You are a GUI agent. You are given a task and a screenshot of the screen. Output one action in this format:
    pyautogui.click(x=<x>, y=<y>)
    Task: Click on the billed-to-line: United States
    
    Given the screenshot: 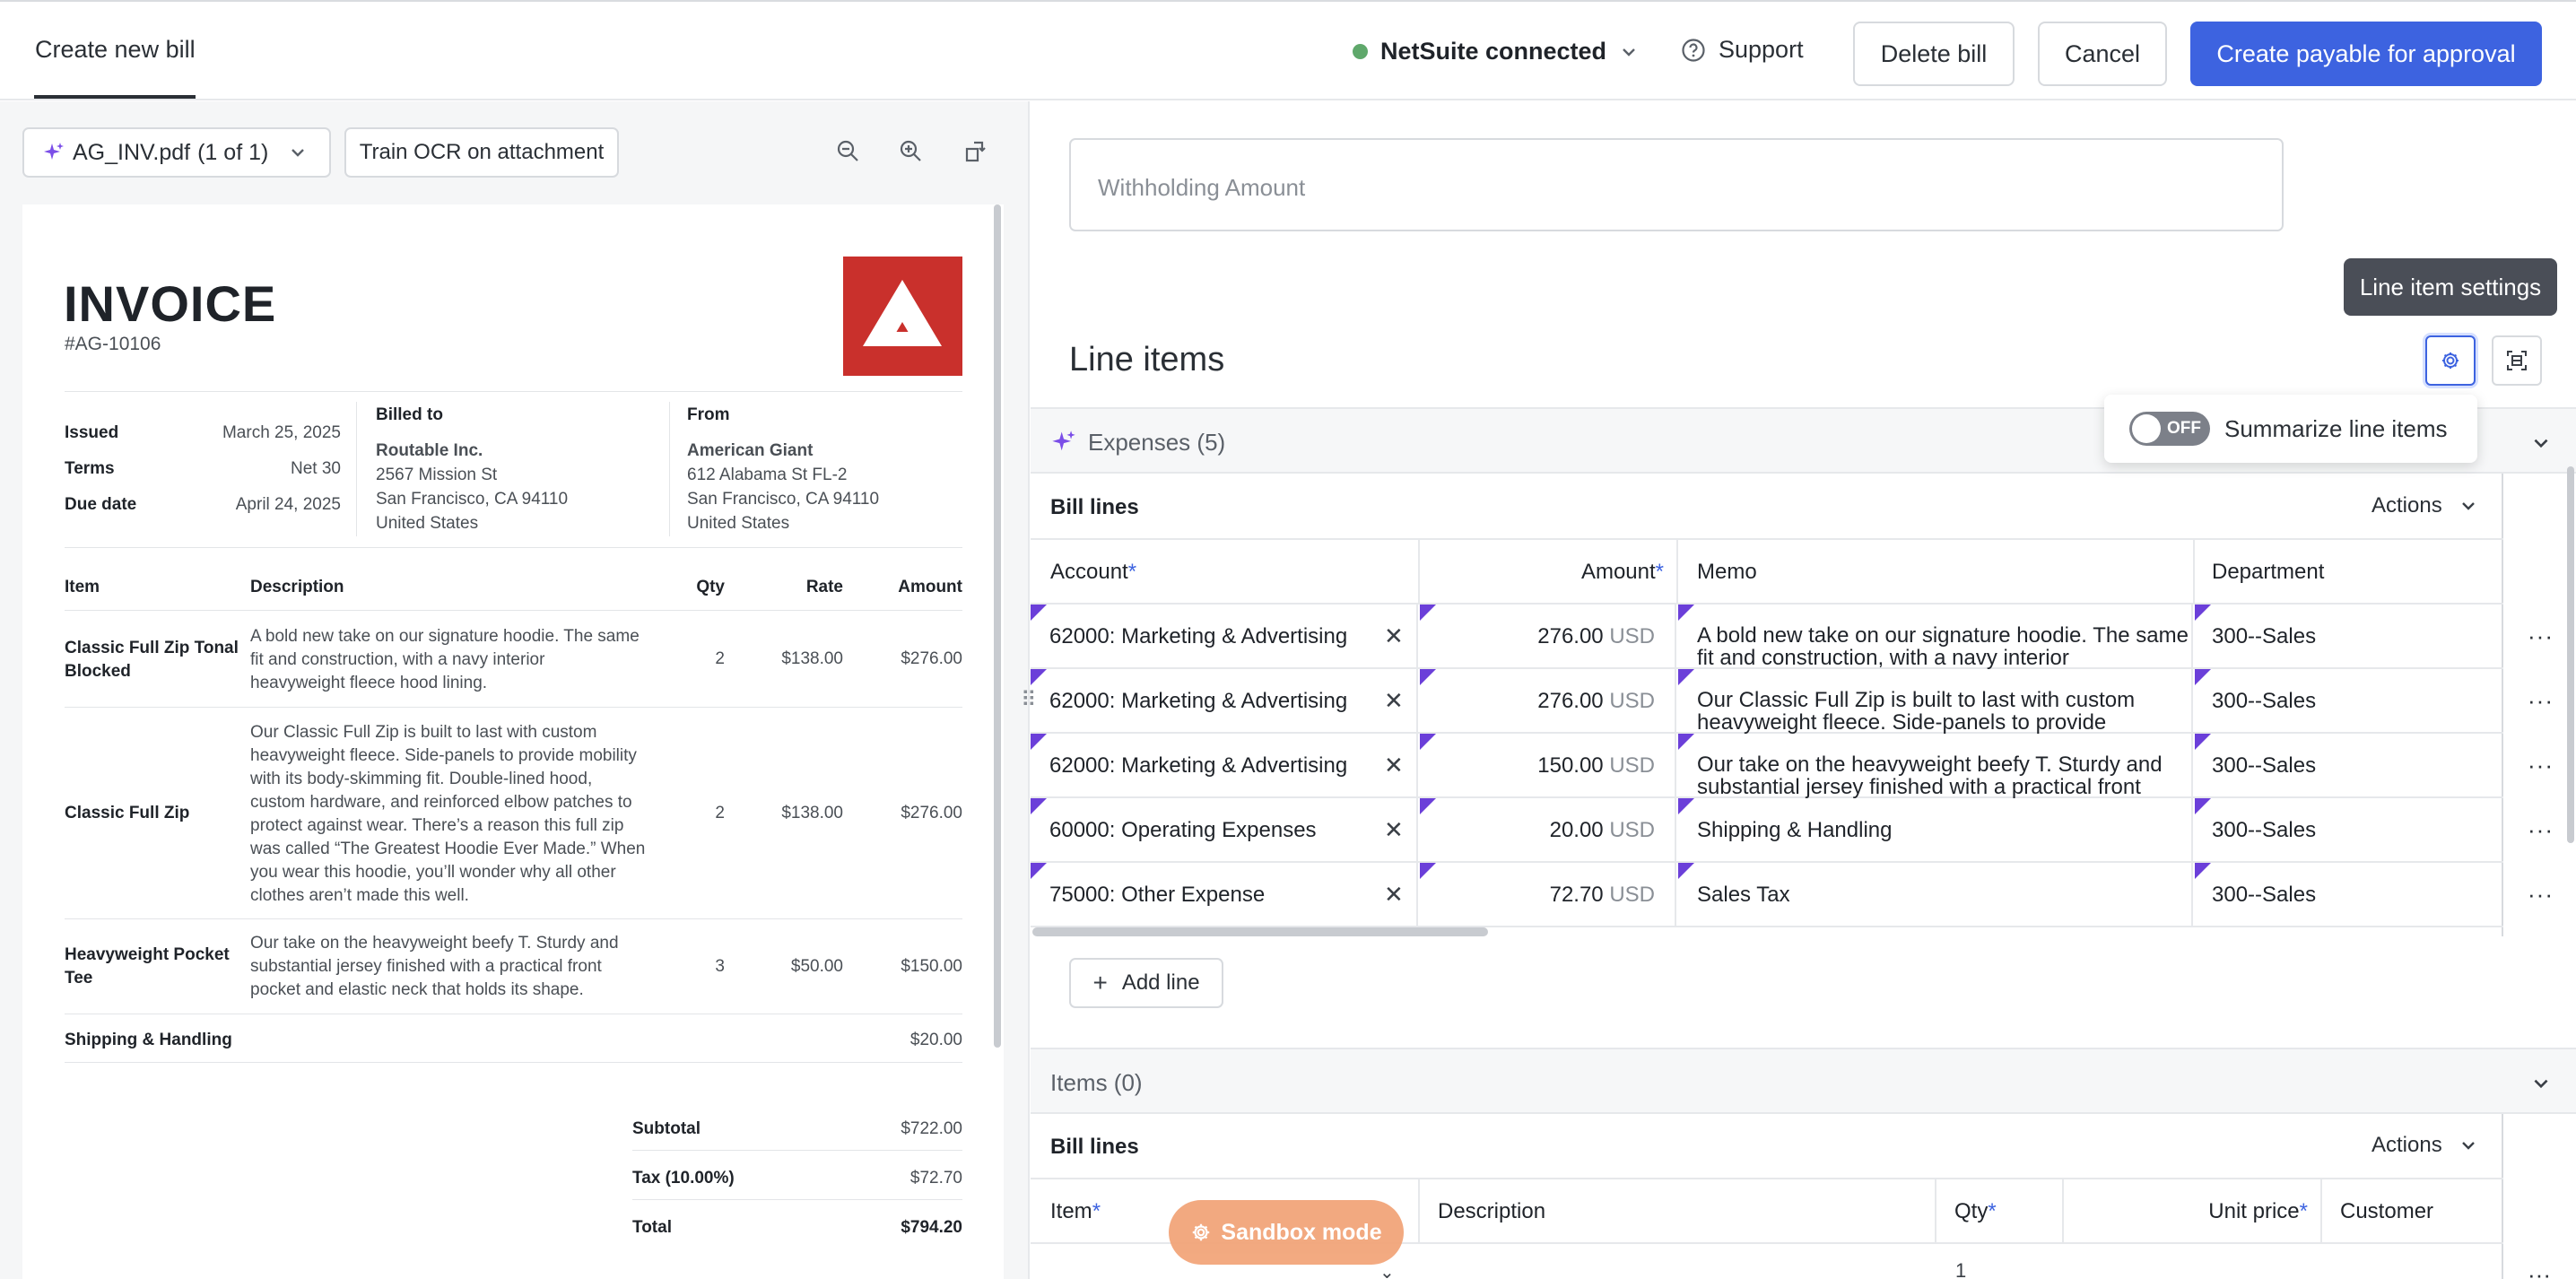 What is the action you would take?
    pyautogui.click(x=427, y=523)
    